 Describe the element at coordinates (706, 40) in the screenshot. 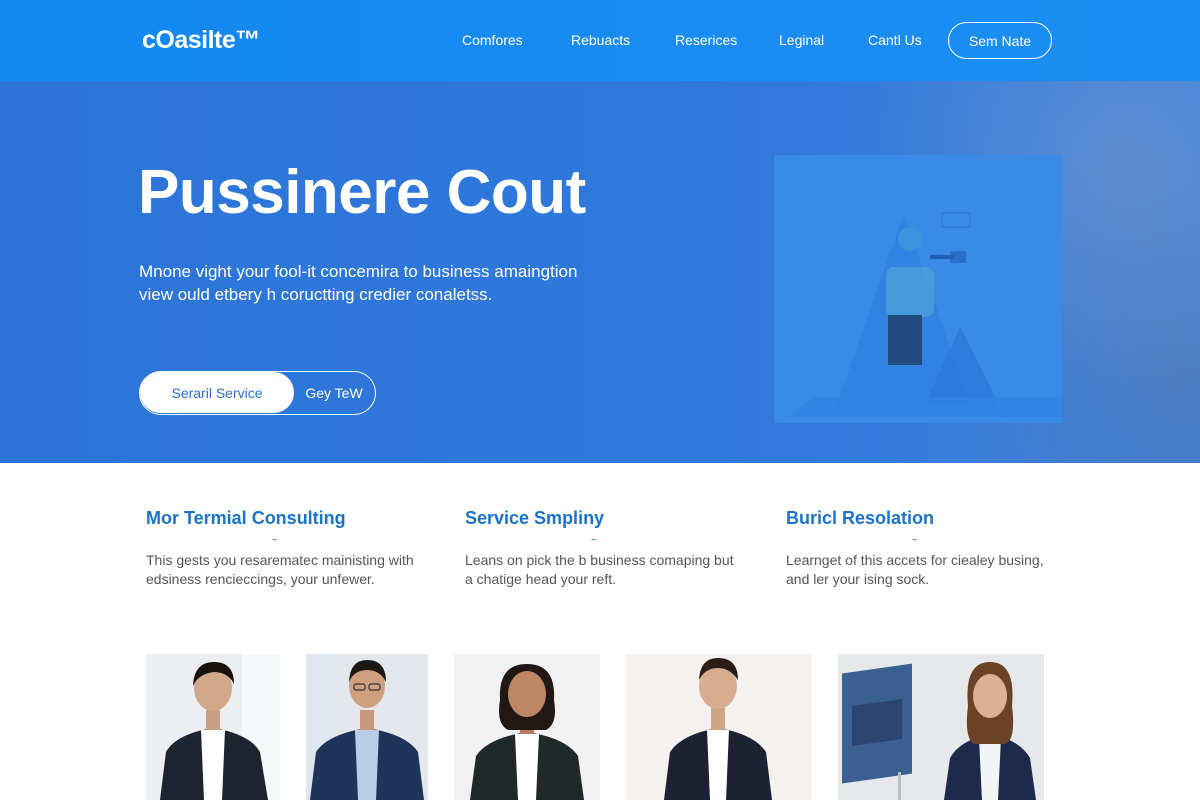

I see `nav-link-reserices: Reserices` at that location.